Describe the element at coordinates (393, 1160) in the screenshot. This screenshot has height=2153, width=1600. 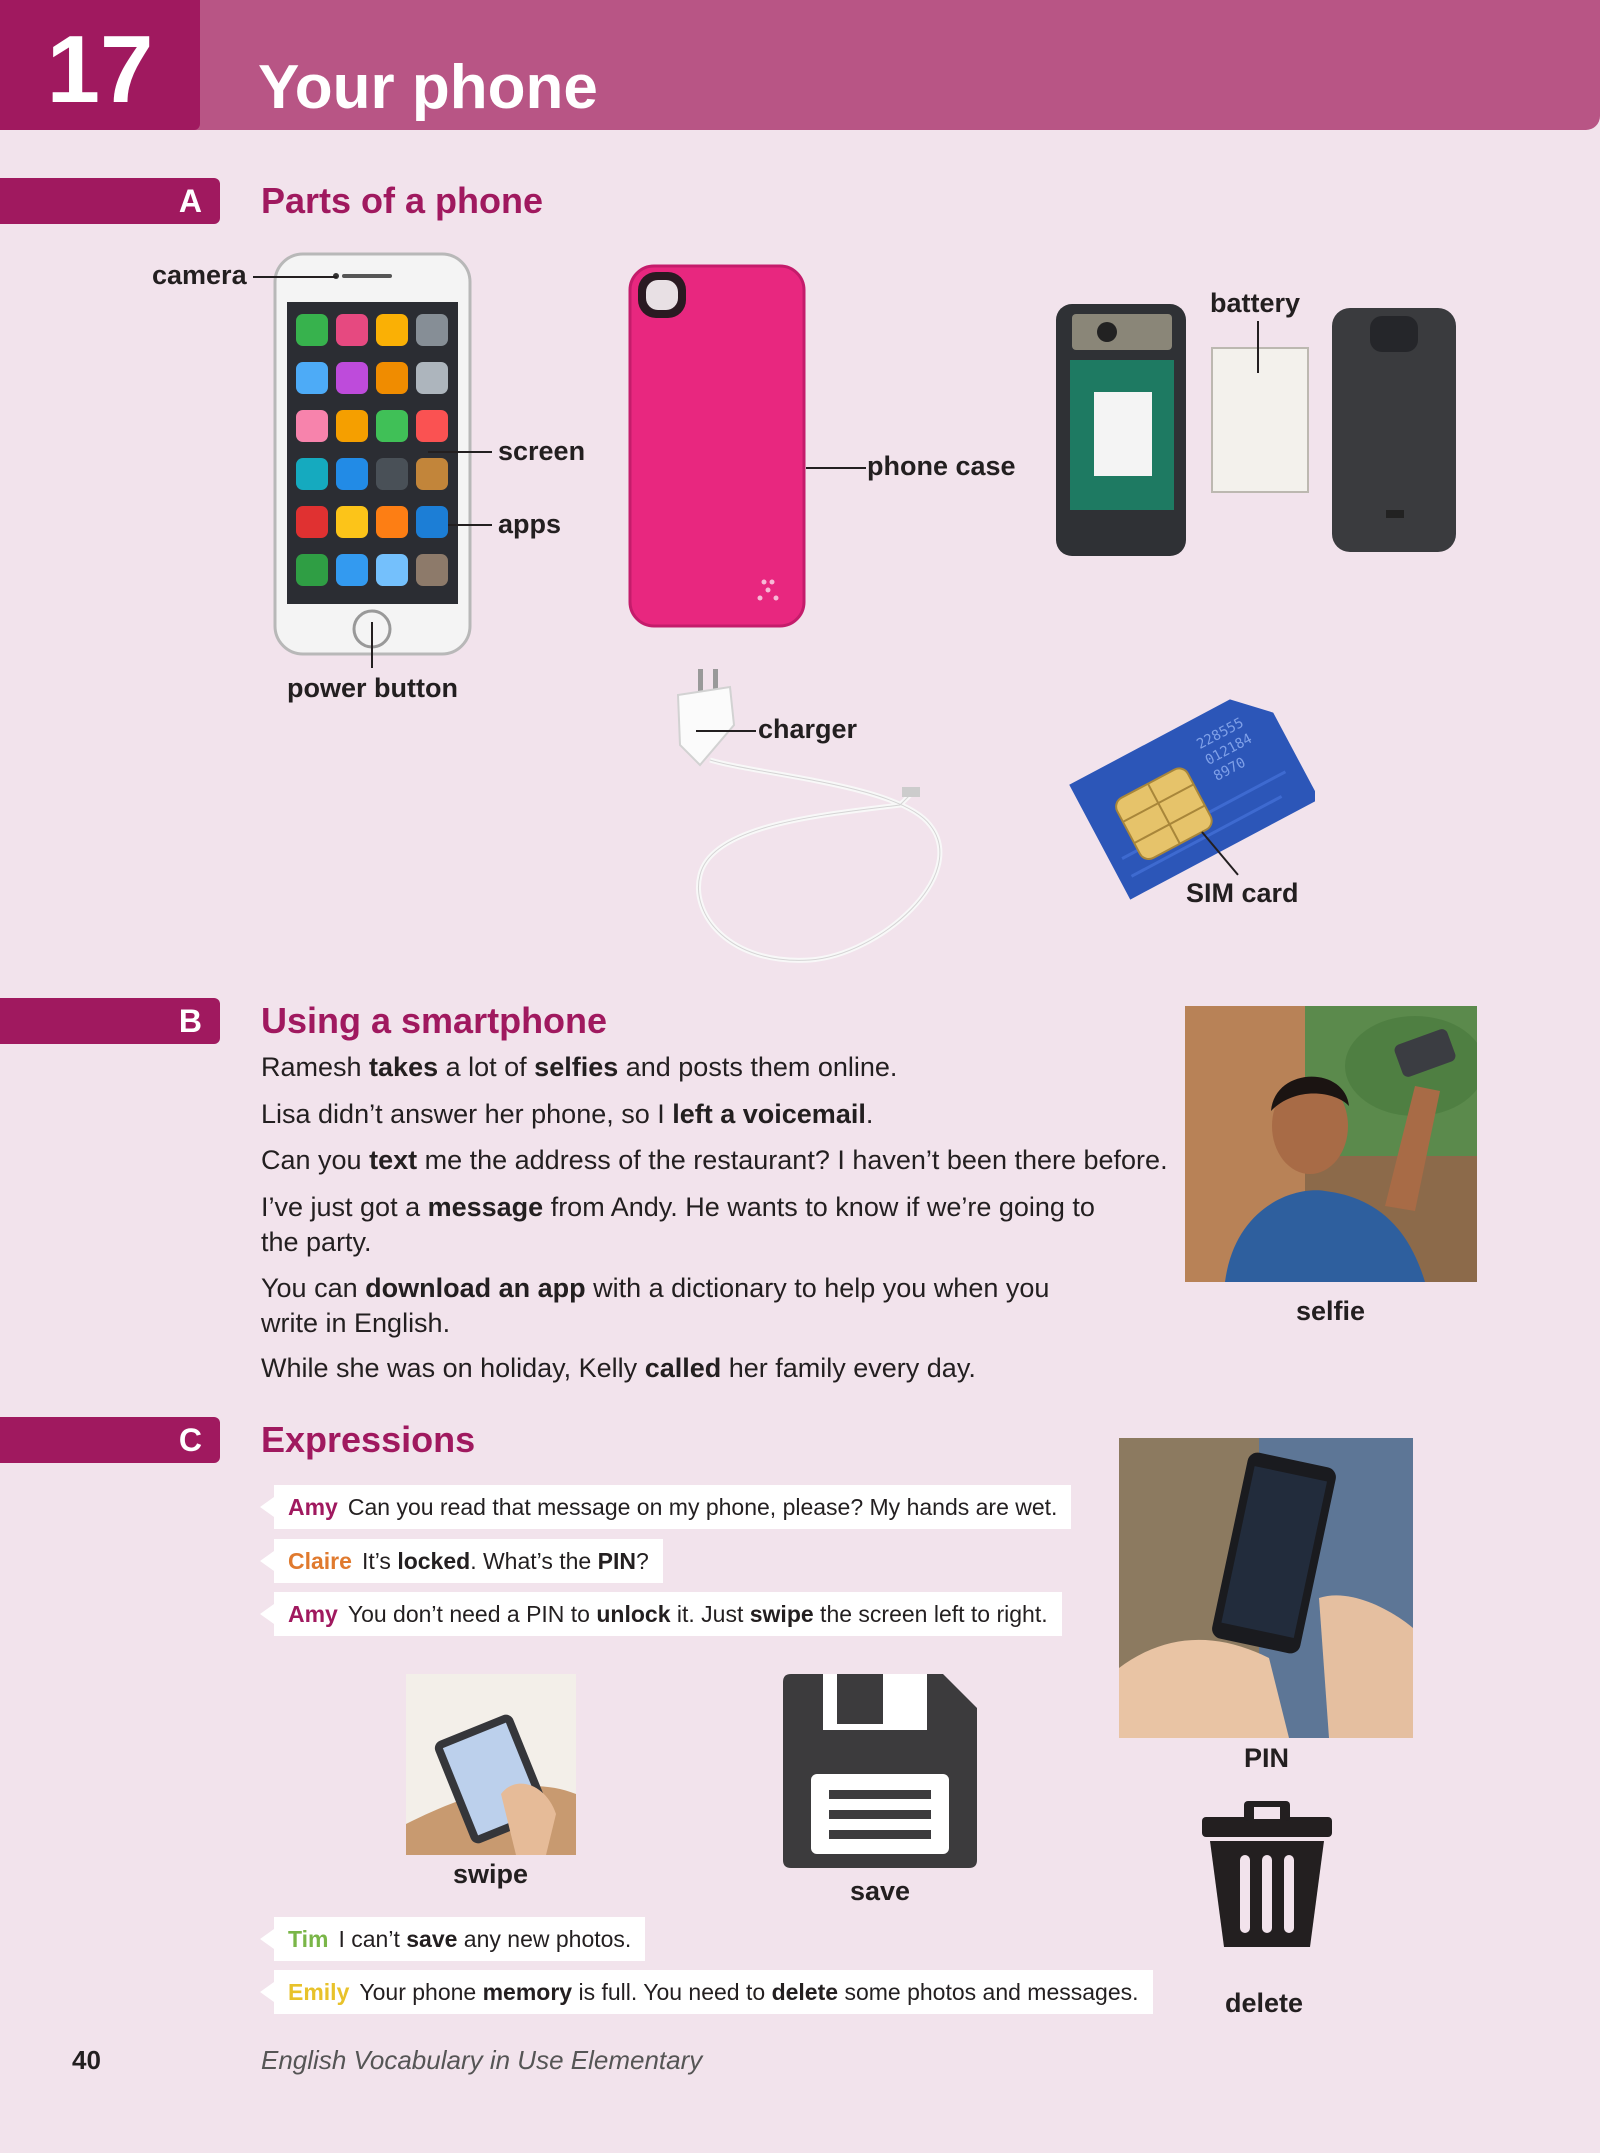
I see `key-word: text` at that location.